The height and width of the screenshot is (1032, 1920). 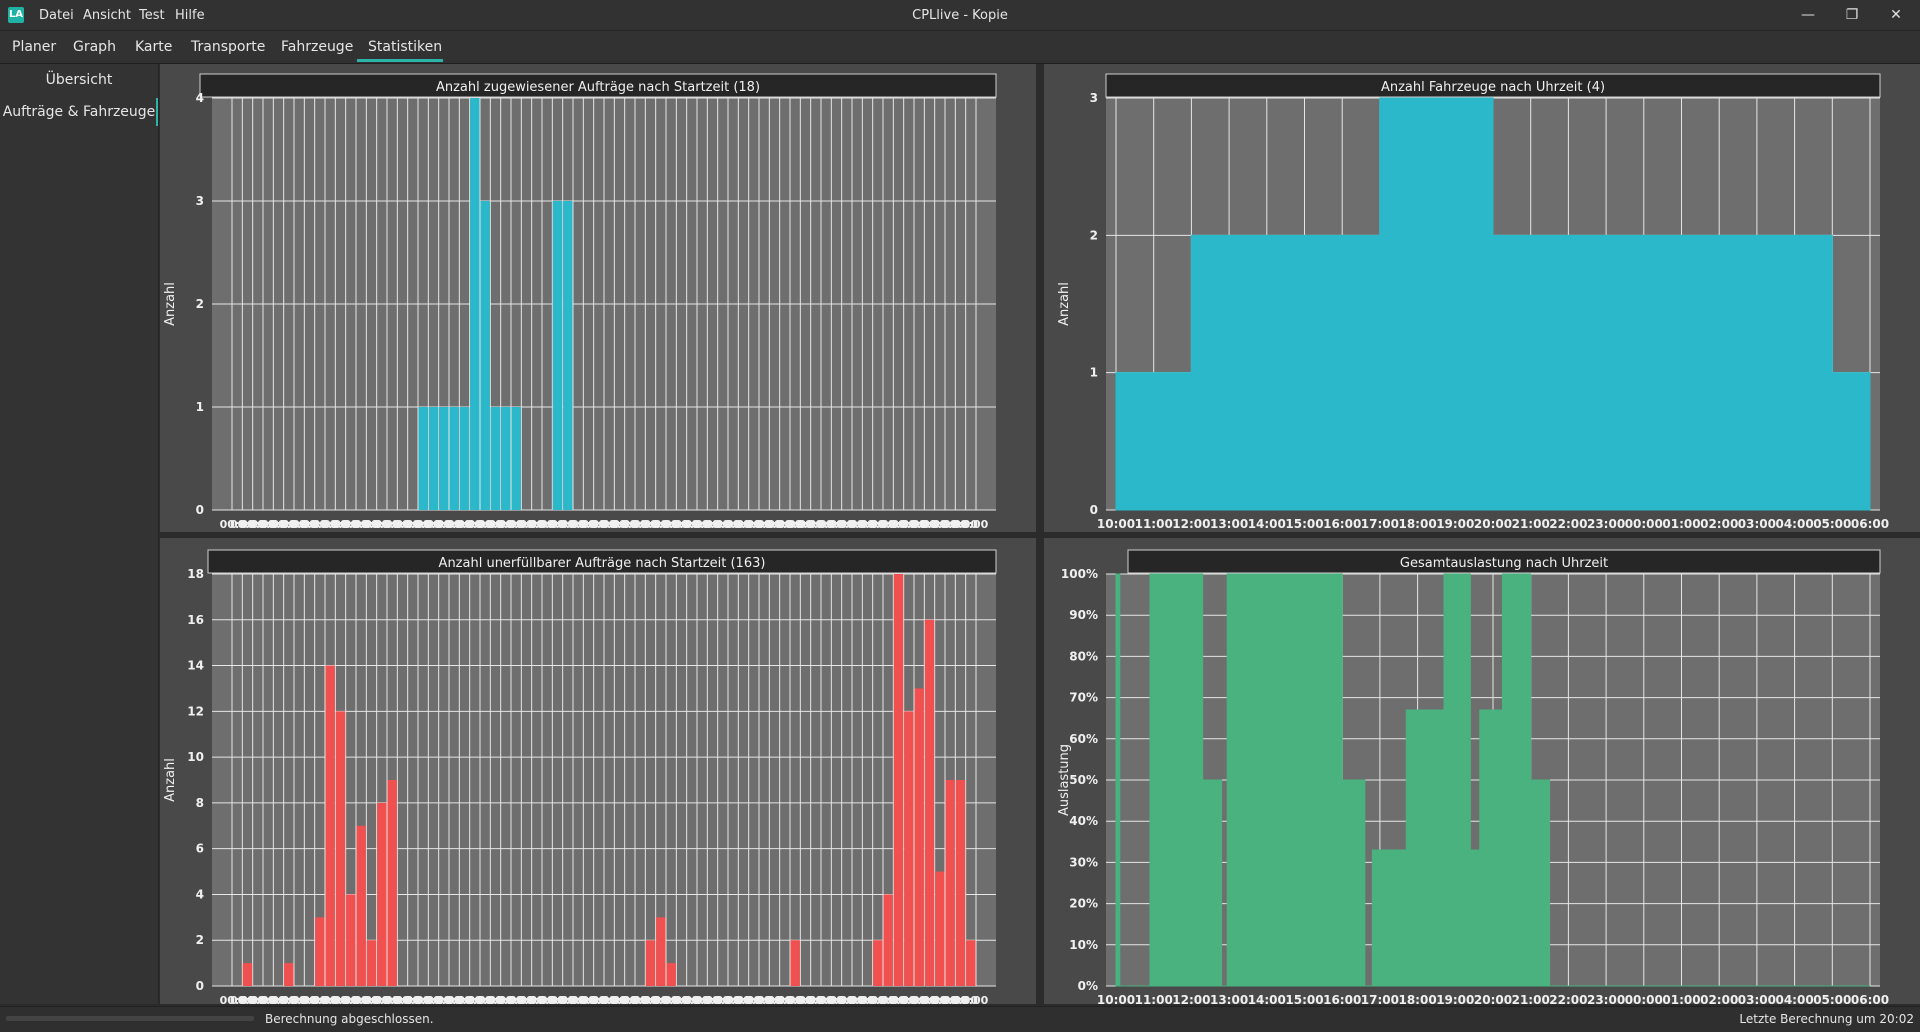 What do you see at coordinates (317, 47) in the screenshot?
I see `tab-fahrzeuge: Fahrzeuge` at bounding box center [317, 47].